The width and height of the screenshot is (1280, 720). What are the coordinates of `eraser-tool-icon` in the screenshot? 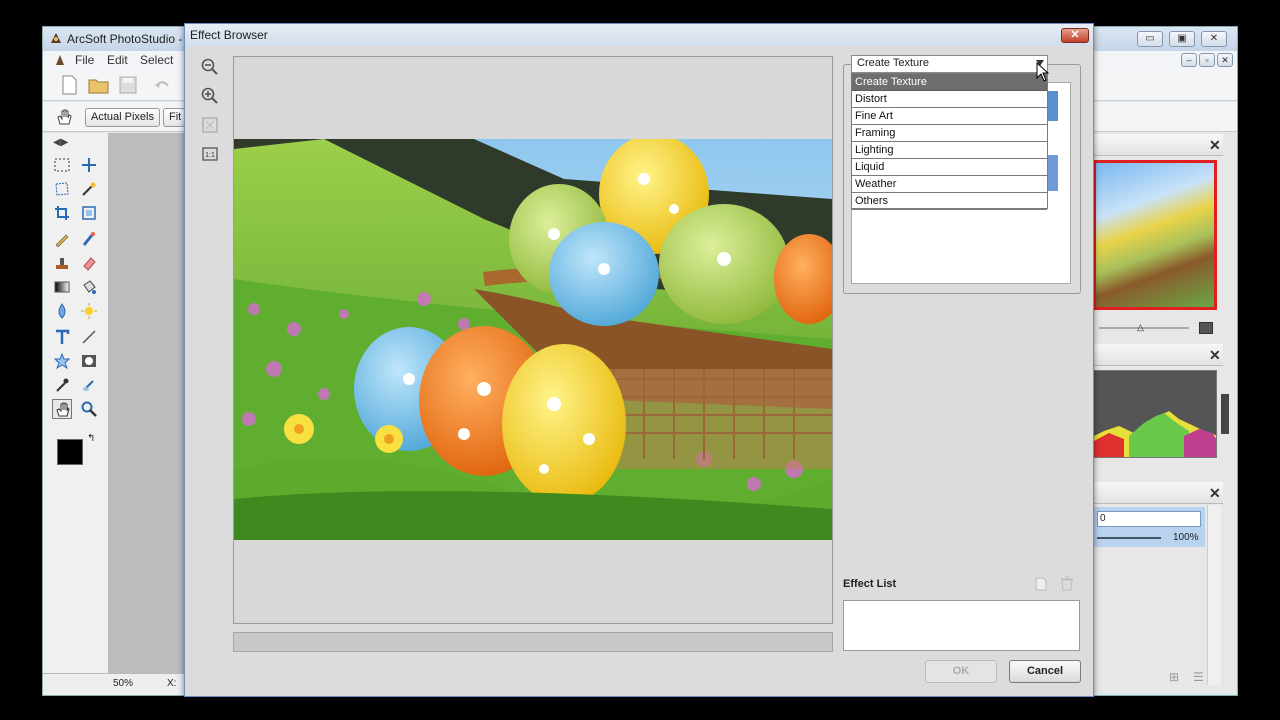 It's located at (89, 263).